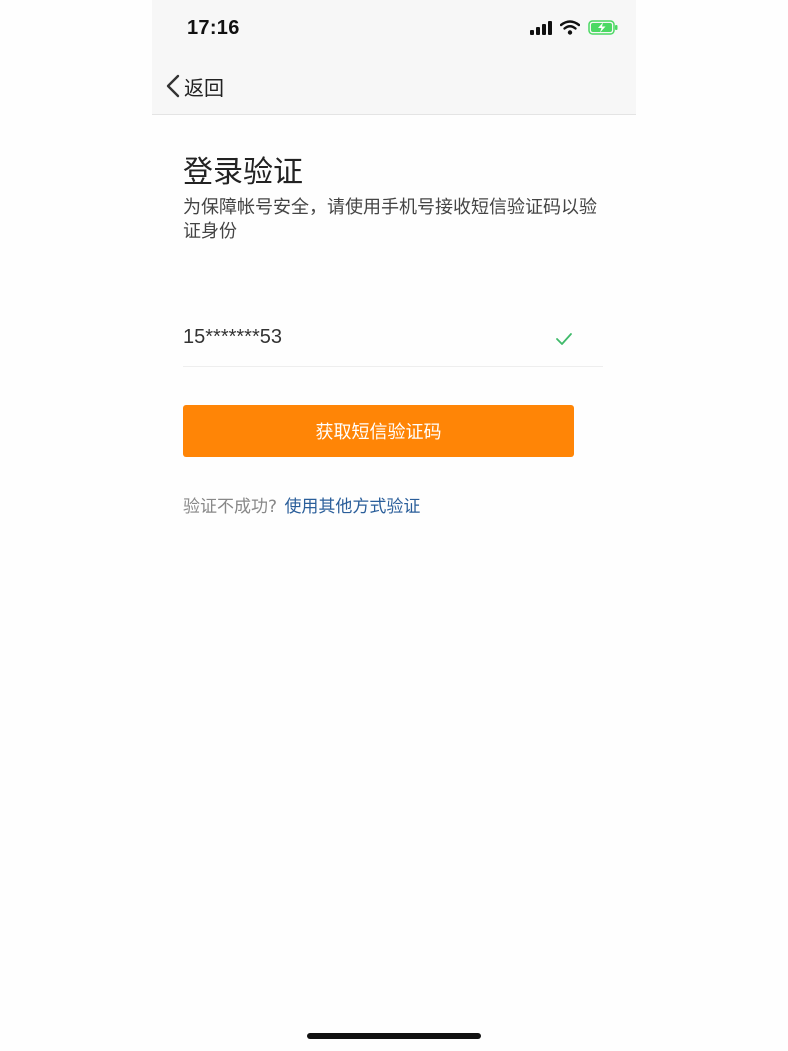  Describe the element at coordinates (541, 27) in the screenshot. I see `signal-icon` at that location.